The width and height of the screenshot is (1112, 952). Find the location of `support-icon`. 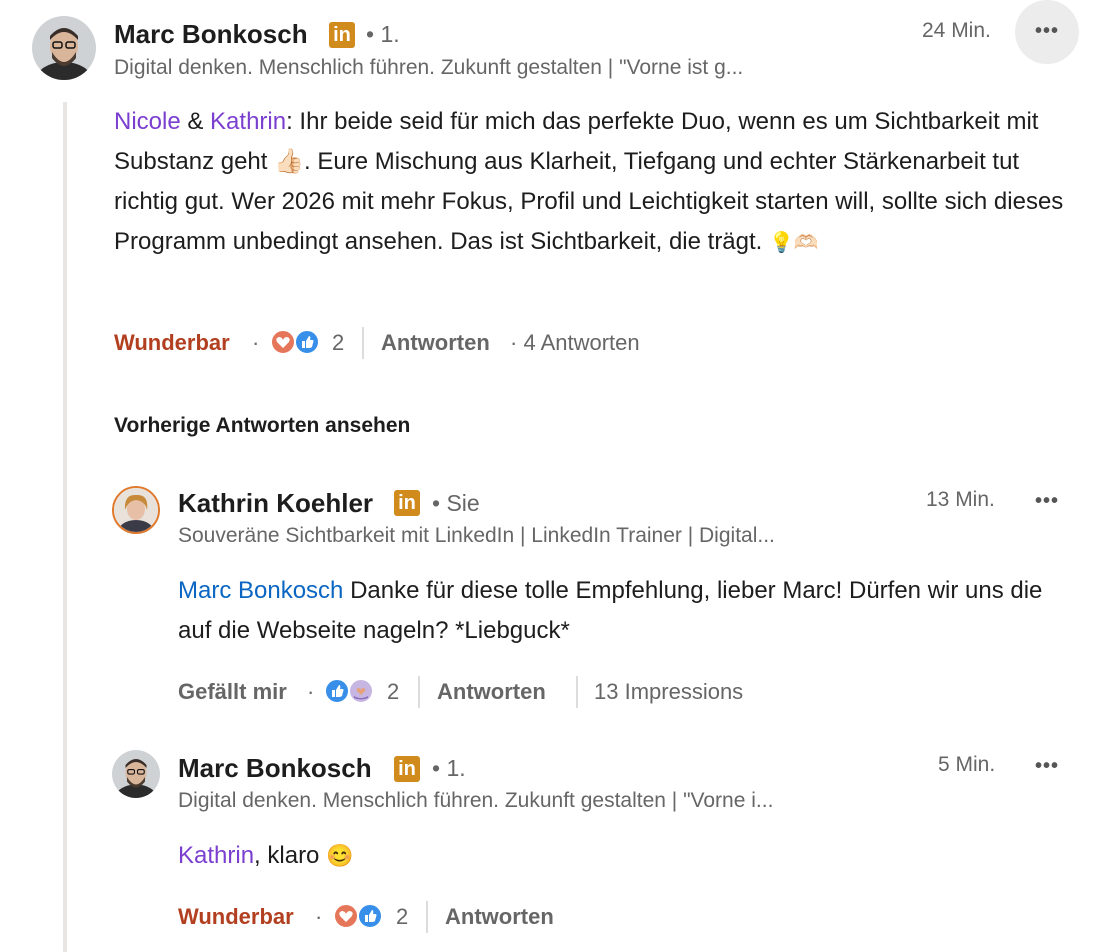

support-icon is located at coordinates (361, 691).